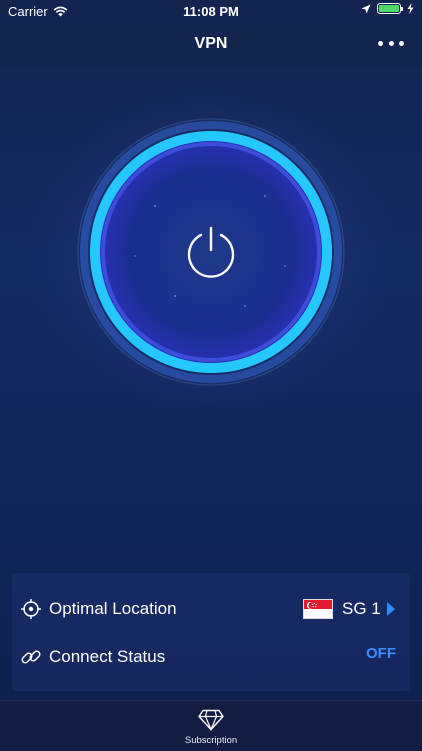 Image resolution: width=422 pixels, height=751 pixels. I want to click on singapore-flag, so click(318, 609).